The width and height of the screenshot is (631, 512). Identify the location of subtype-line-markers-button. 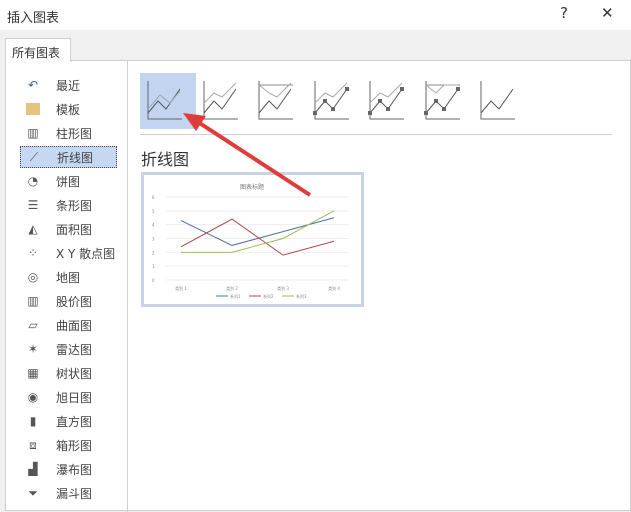
(335, 101).